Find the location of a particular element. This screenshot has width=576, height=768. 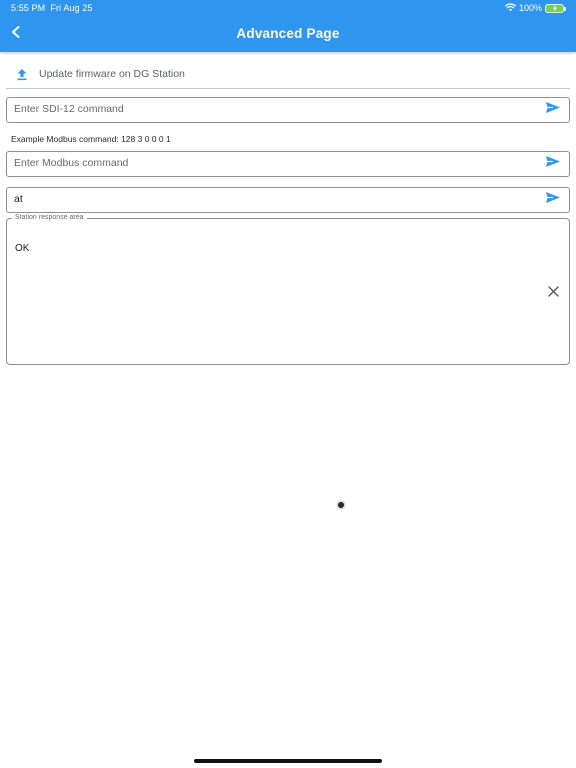

clear-response-button is located at coordinates (553, 293).